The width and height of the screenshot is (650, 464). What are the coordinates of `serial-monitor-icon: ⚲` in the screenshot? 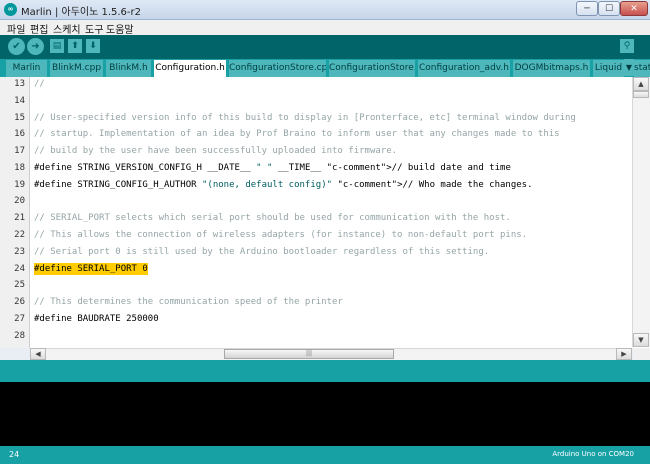 It's located at (627, 46).